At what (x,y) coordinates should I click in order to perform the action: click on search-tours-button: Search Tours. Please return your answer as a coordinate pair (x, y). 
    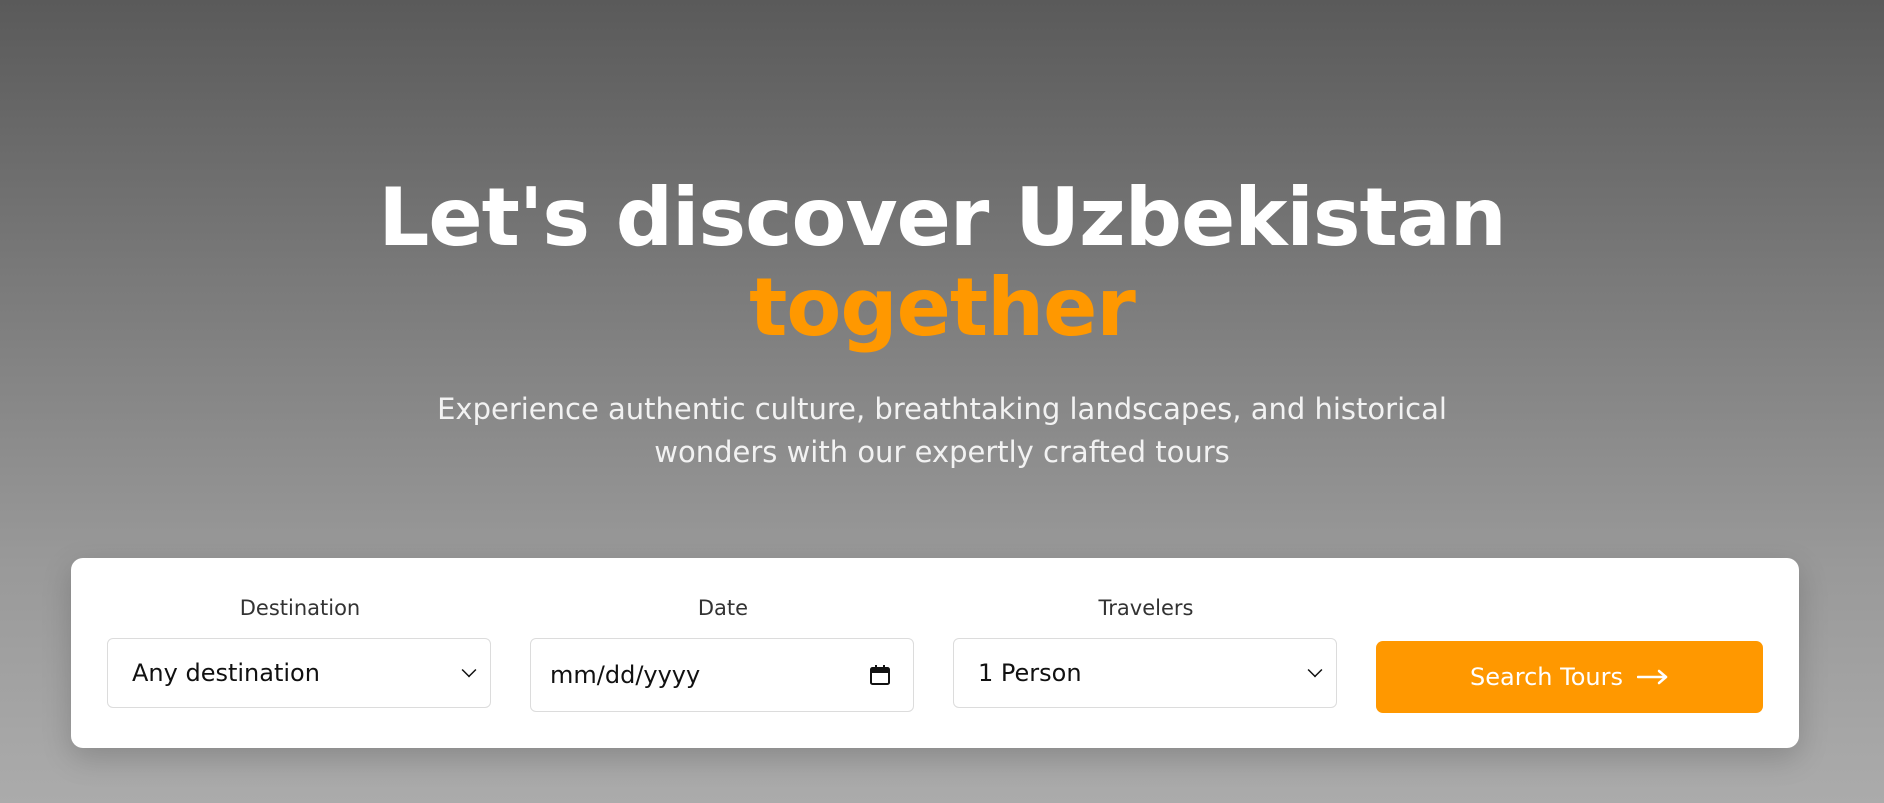
    Looking at the image, I should click on (1569, 677).